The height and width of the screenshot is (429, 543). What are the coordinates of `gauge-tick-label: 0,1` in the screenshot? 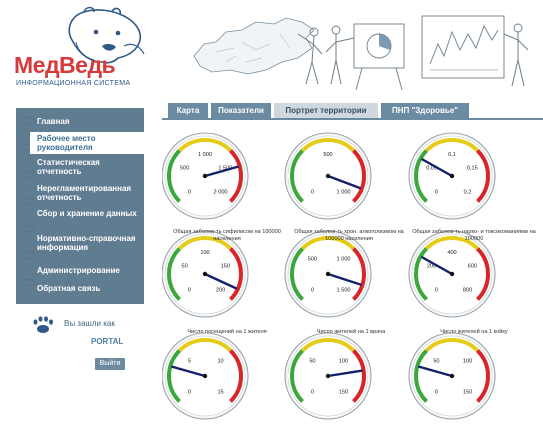 It's located at (452, 155).